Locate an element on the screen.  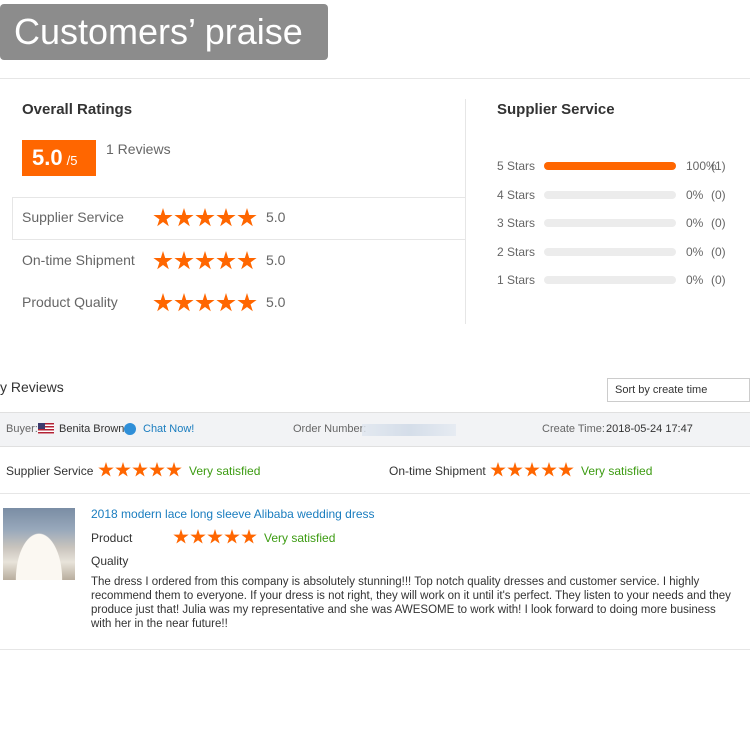
metric-label-product-quality: Product Quality is located at coordinates (70, 302).